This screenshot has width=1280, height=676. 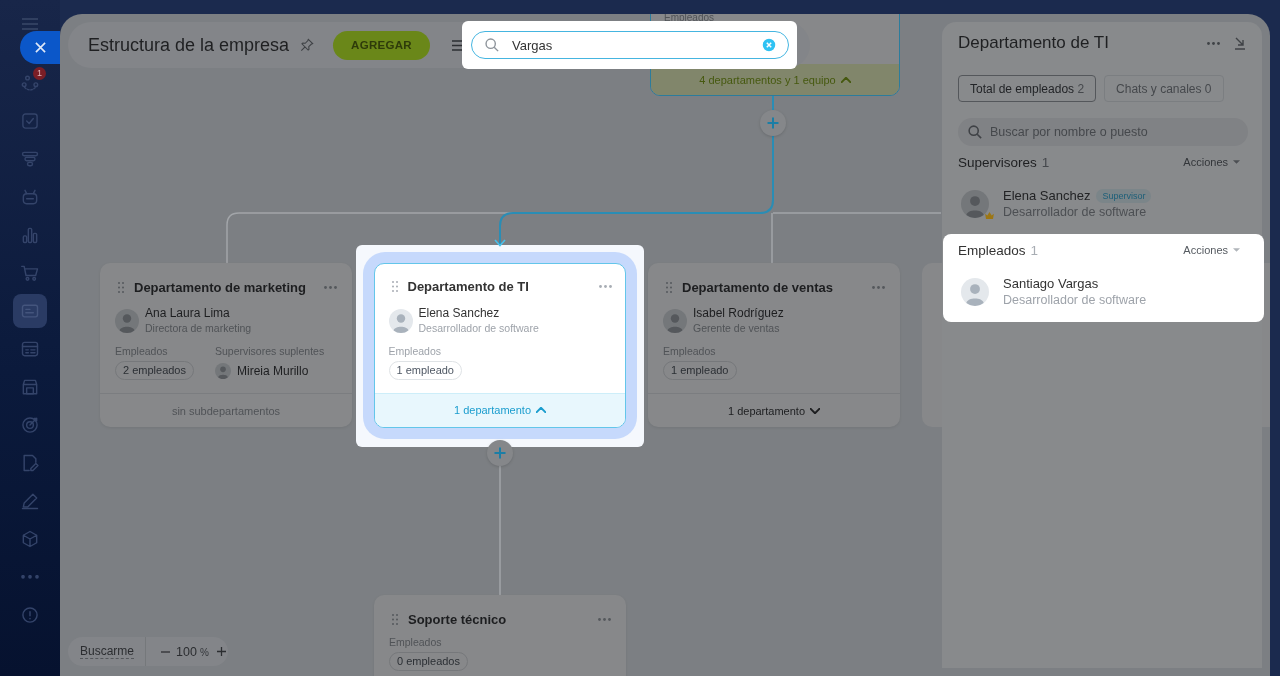 I want to click on head-name: Ana Laura Lima, so click(x=188, y=313).